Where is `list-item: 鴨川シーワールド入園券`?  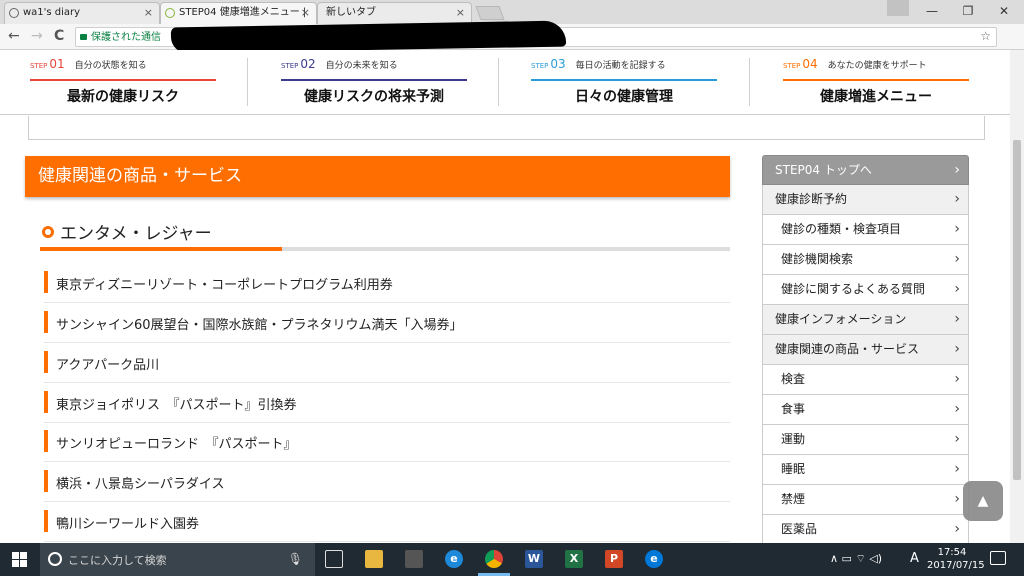
list-item: 鴨川シーワールド入園券 is located at coordinates (387, 522).